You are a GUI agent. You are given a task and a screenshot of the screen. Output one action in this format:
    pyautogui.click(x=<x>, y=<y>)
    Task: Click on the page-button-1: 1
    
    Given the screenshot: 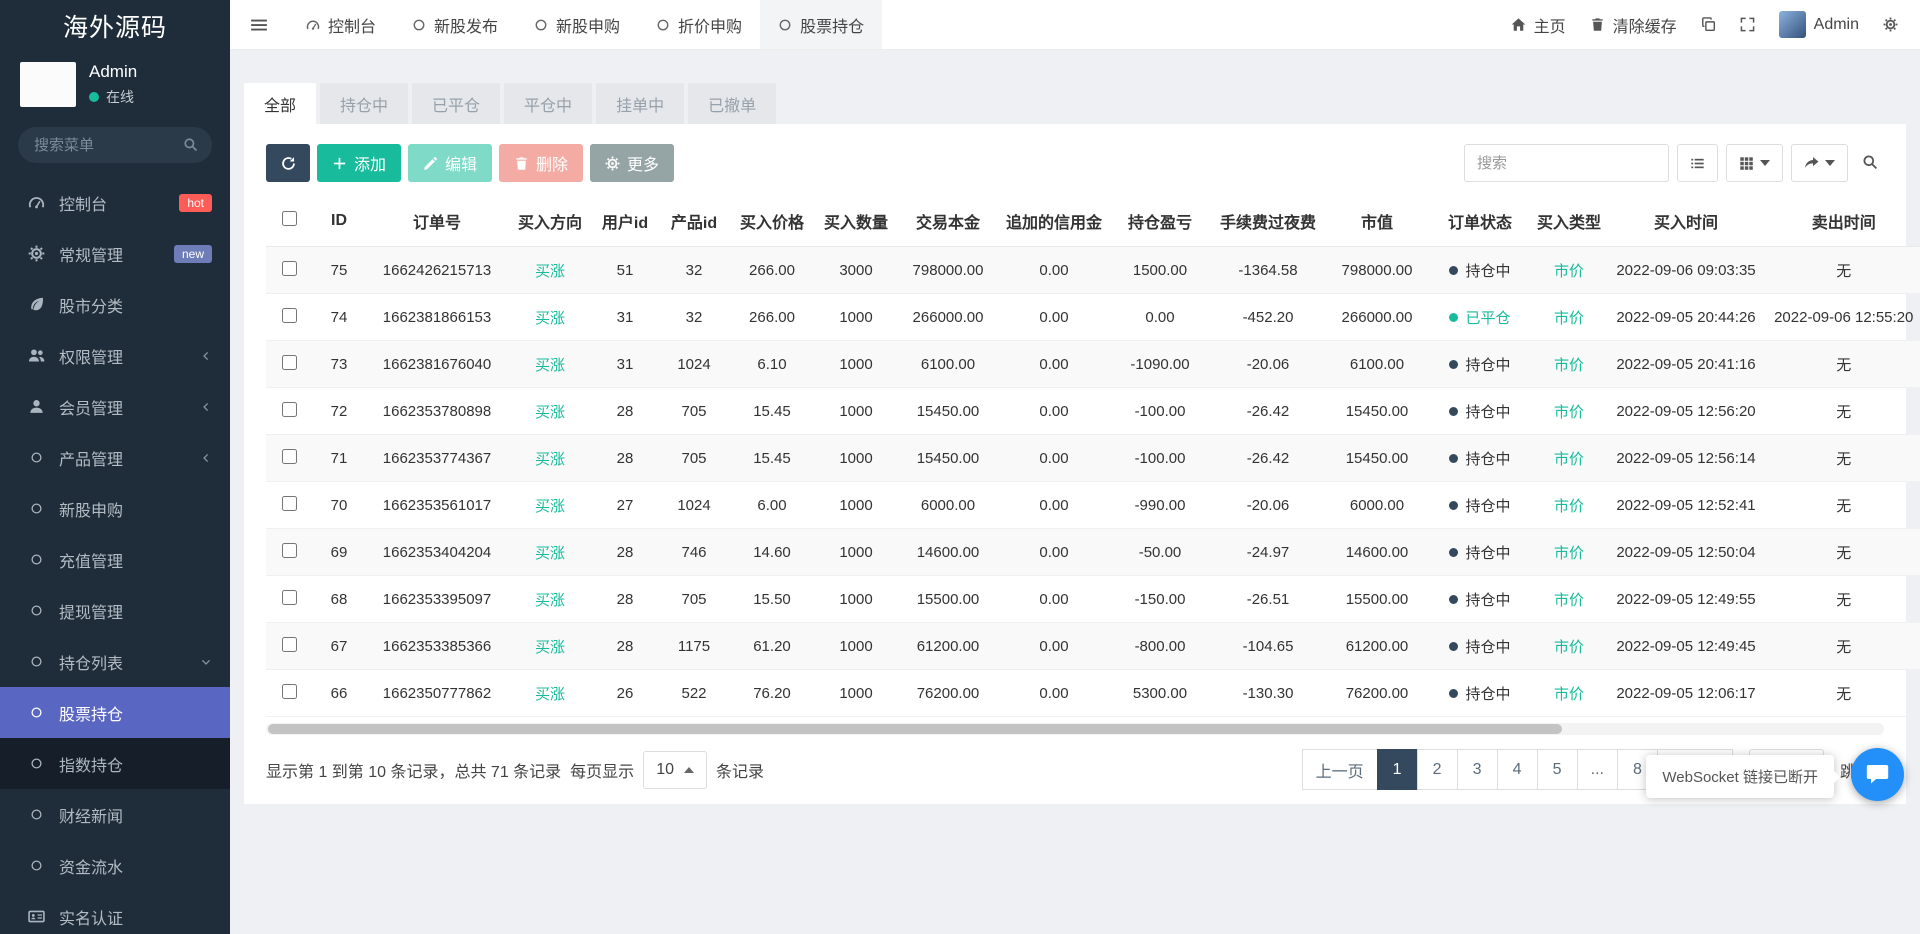 What is the action you would take?
    pyautogui.click(x=1397, y=769)
    